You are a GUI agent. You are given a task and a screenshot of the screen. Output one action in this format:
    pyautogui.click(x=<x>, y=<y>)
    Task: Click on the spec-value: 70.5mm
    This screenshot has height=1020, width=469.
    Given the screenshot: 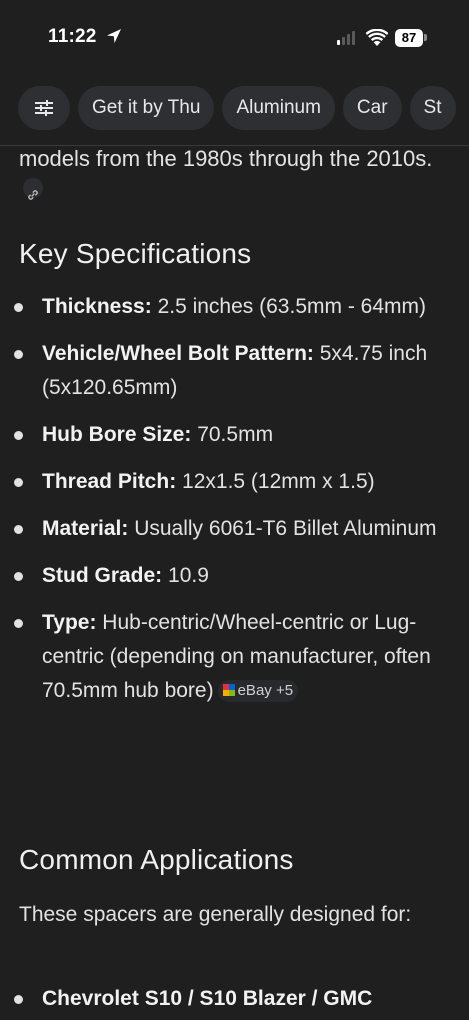 What is the action you would take?
    pyautogui.click(x=235, y=434)
    